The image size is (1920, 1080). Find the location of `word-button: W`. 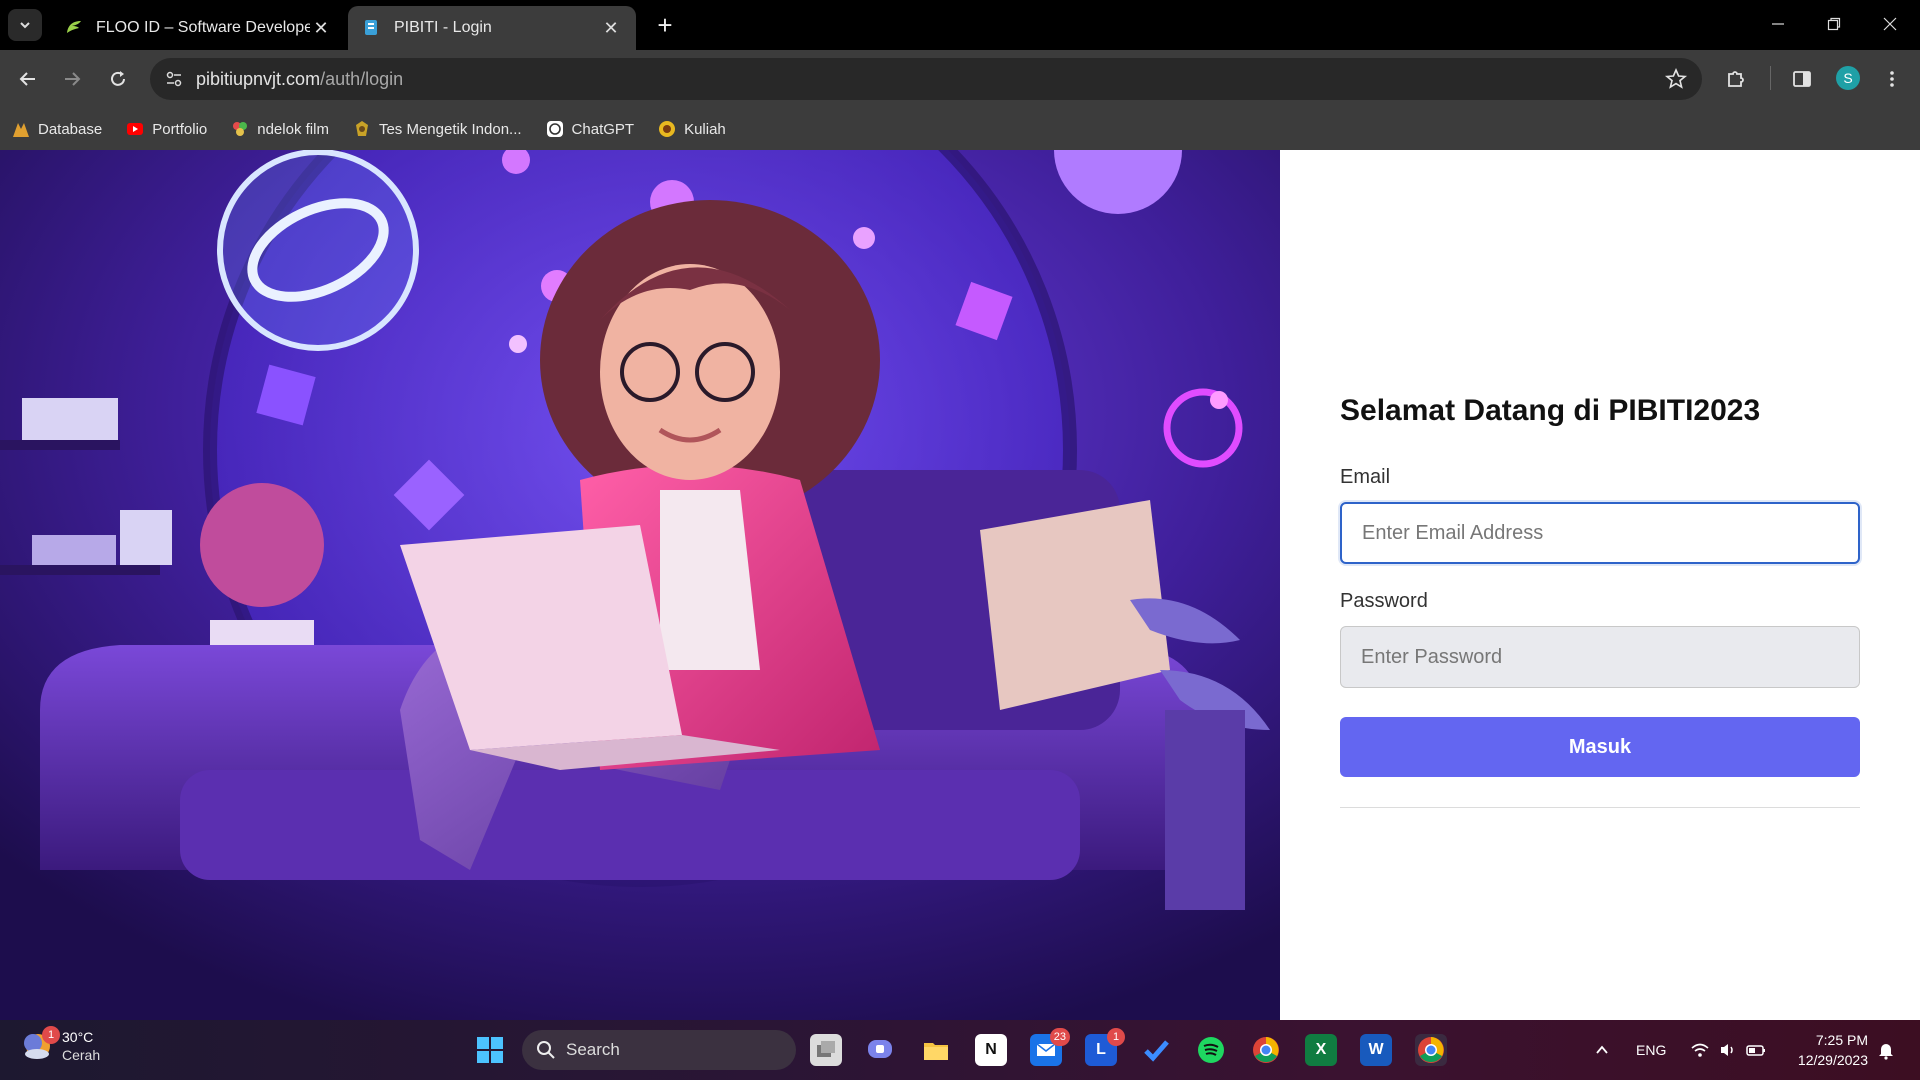

word-button: W is located at coordinates (1376, 1050).